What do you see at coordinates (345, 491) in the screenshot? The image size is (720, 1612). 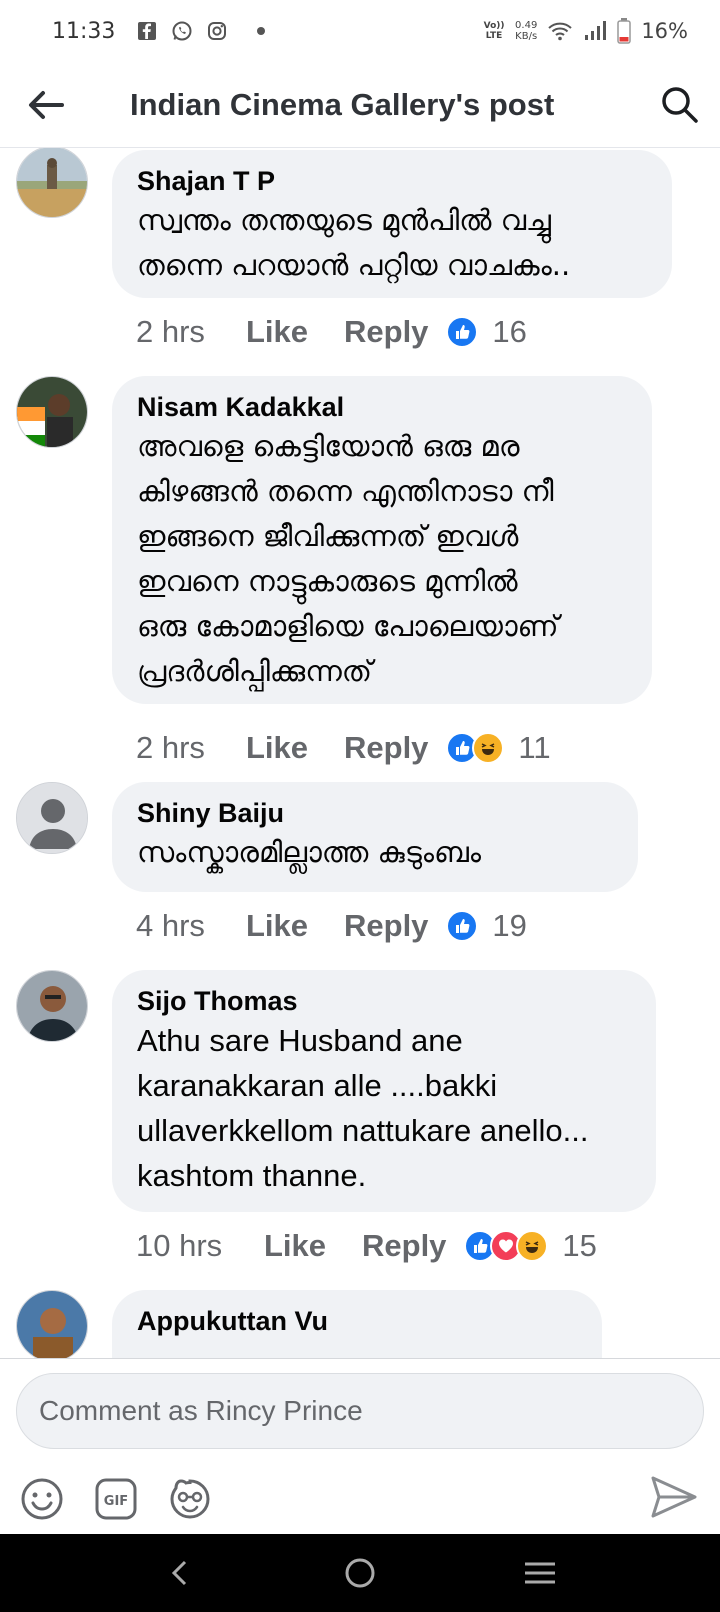 I see `comment-text-line: കിഴങ്ങൻ തന്നെ എന്തിനാടാ നീ` at bounding box center [345, 491].